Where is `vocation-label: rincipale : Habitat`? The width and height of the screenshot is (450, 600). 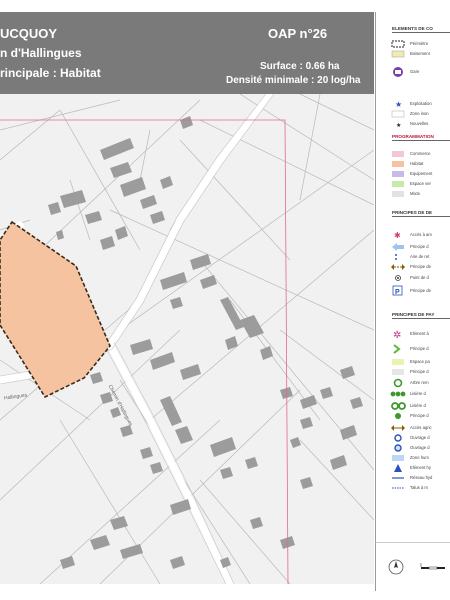
vocation-label: rincipale : Habitat is located at coordinates (50, 73).